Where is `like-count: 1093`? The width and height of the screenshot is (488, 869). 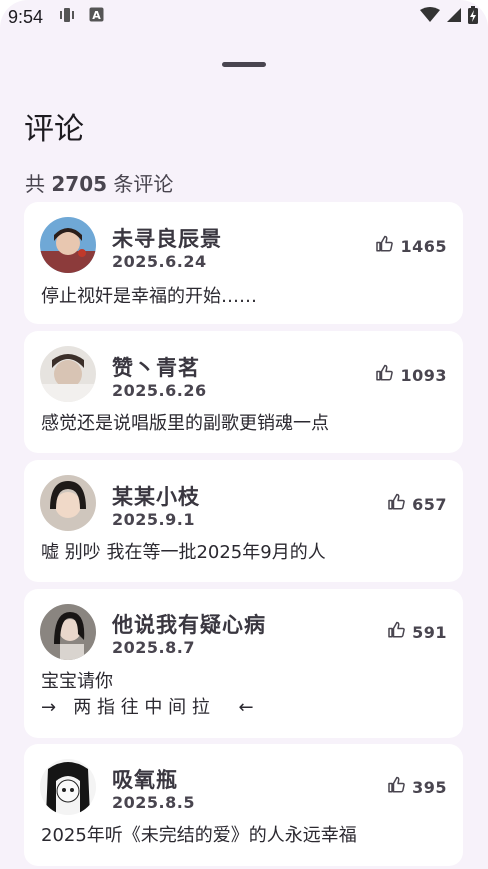 like-count: 1093 is located at coordinates (423, 375).